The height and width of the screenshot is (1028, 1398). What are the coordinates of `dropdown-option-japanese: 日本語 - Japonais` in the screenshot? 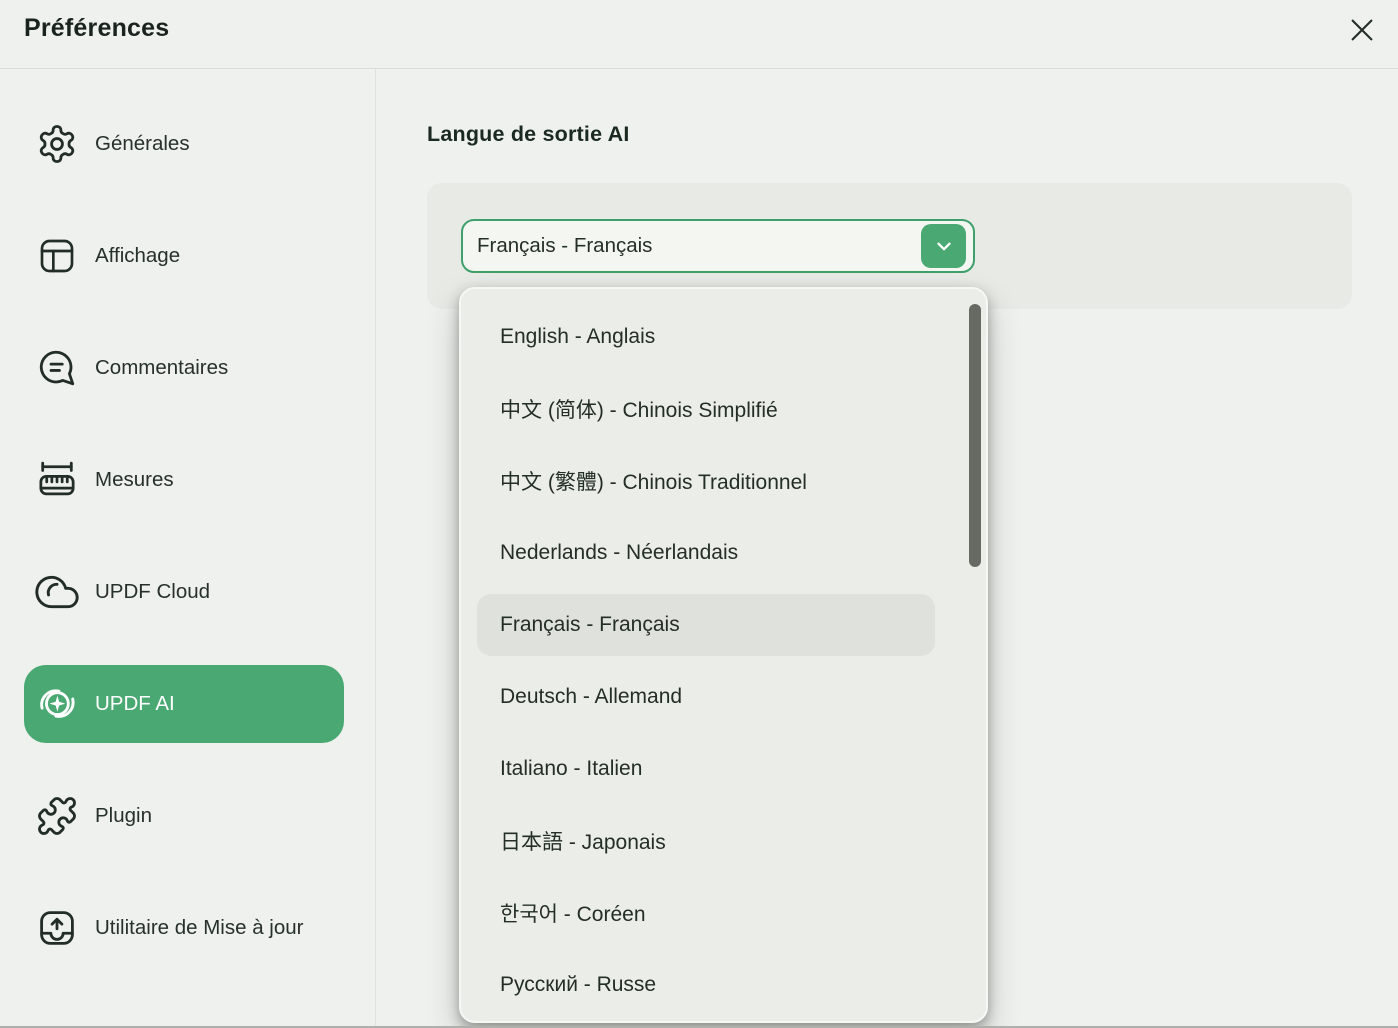 It's located at (706, 841).